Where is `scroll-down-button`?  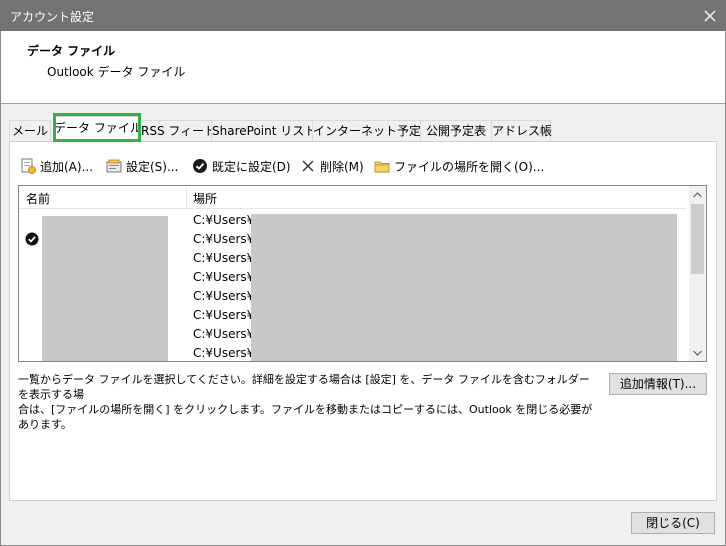
scroll-down-button is located at coordinates (697, 352).